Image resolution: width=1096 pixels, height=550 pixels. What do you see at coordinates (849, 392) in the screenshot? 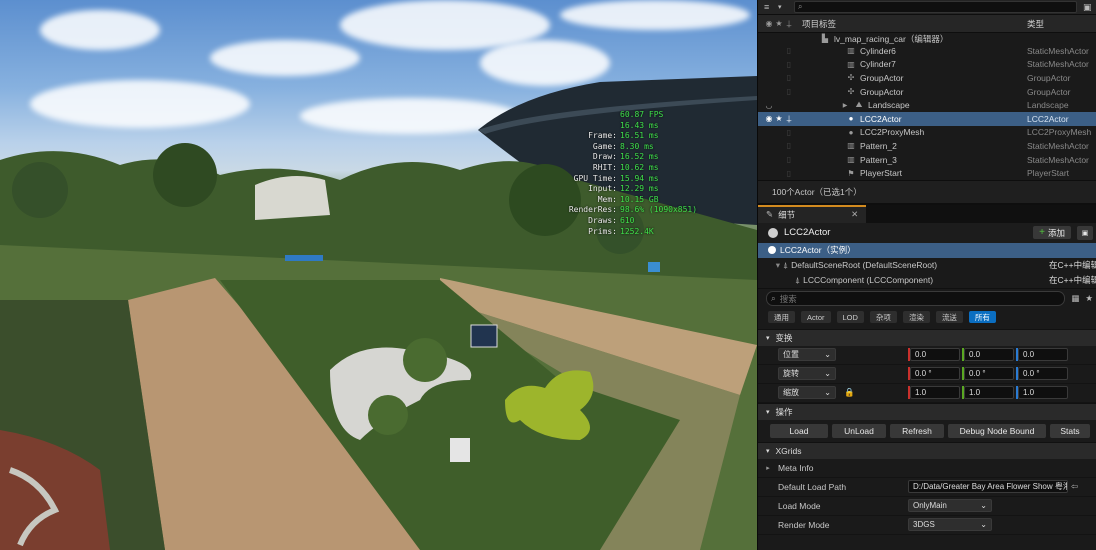
I see `lock-icon: 🔒` at bounding box center [849, 392].